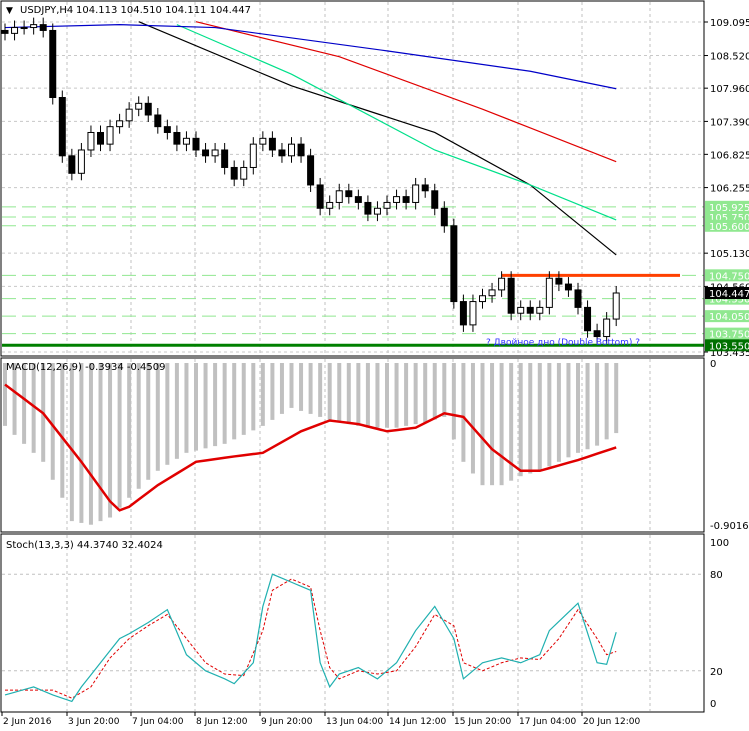 This screenshot has height=731, width=749. Describe the element at coordinates (563, 343) in the screenshot. I see `pattern-annotation: ? Двойное дно (Double Bottom) ?` at that location.